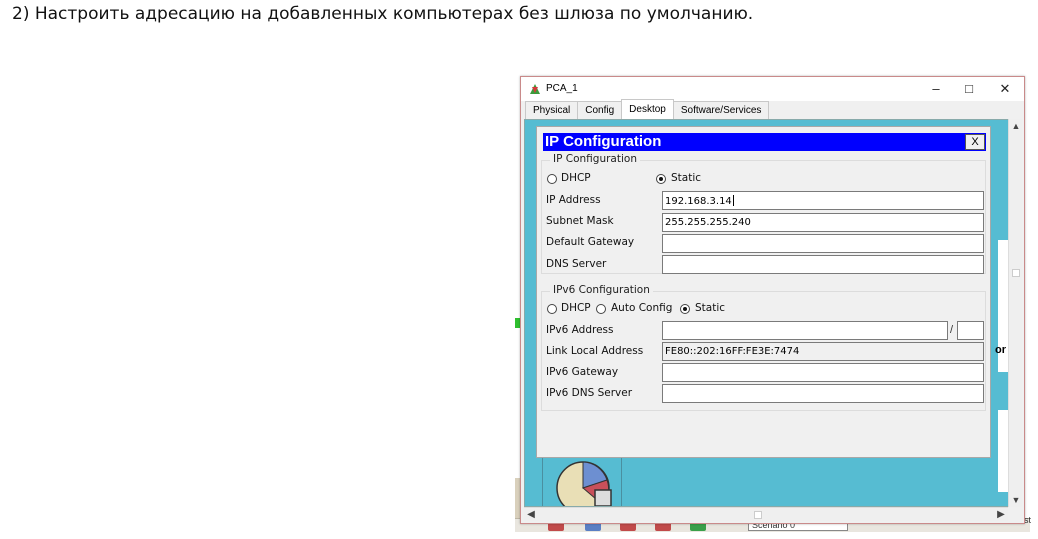  I want to click on ip-address-label: IP Address, so click(573, 200).